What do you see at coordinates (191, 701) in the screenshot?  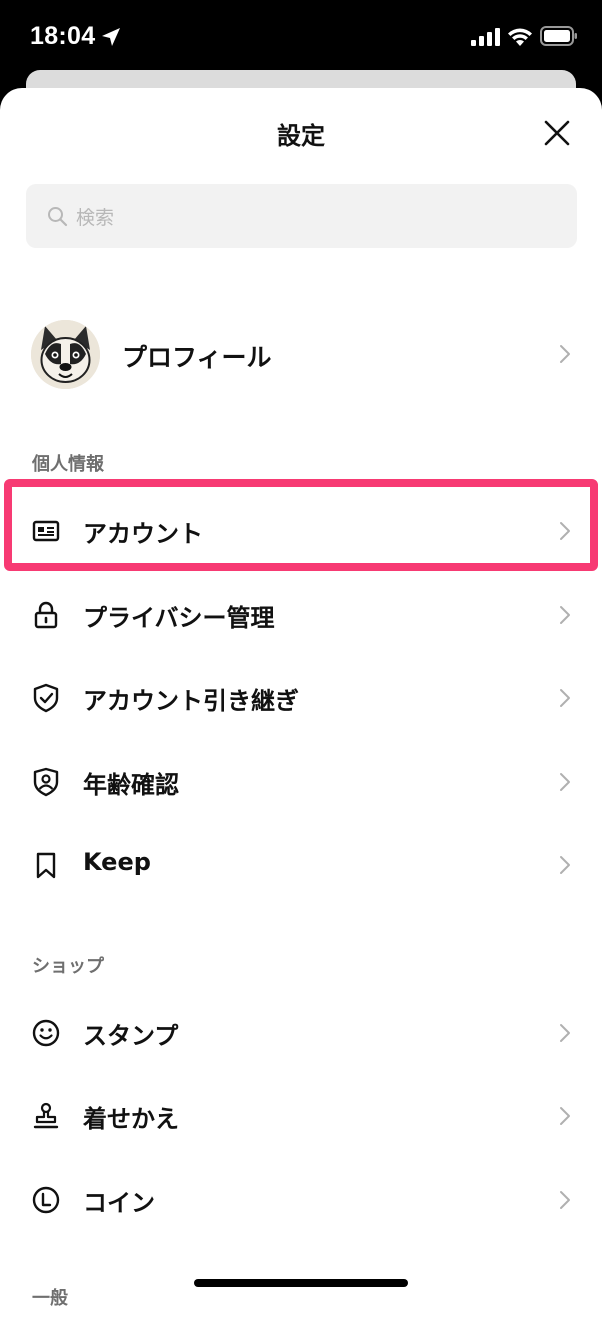 I see `menu-item-label: アカウント引き継ぎ` at bounding box center [191, 701].